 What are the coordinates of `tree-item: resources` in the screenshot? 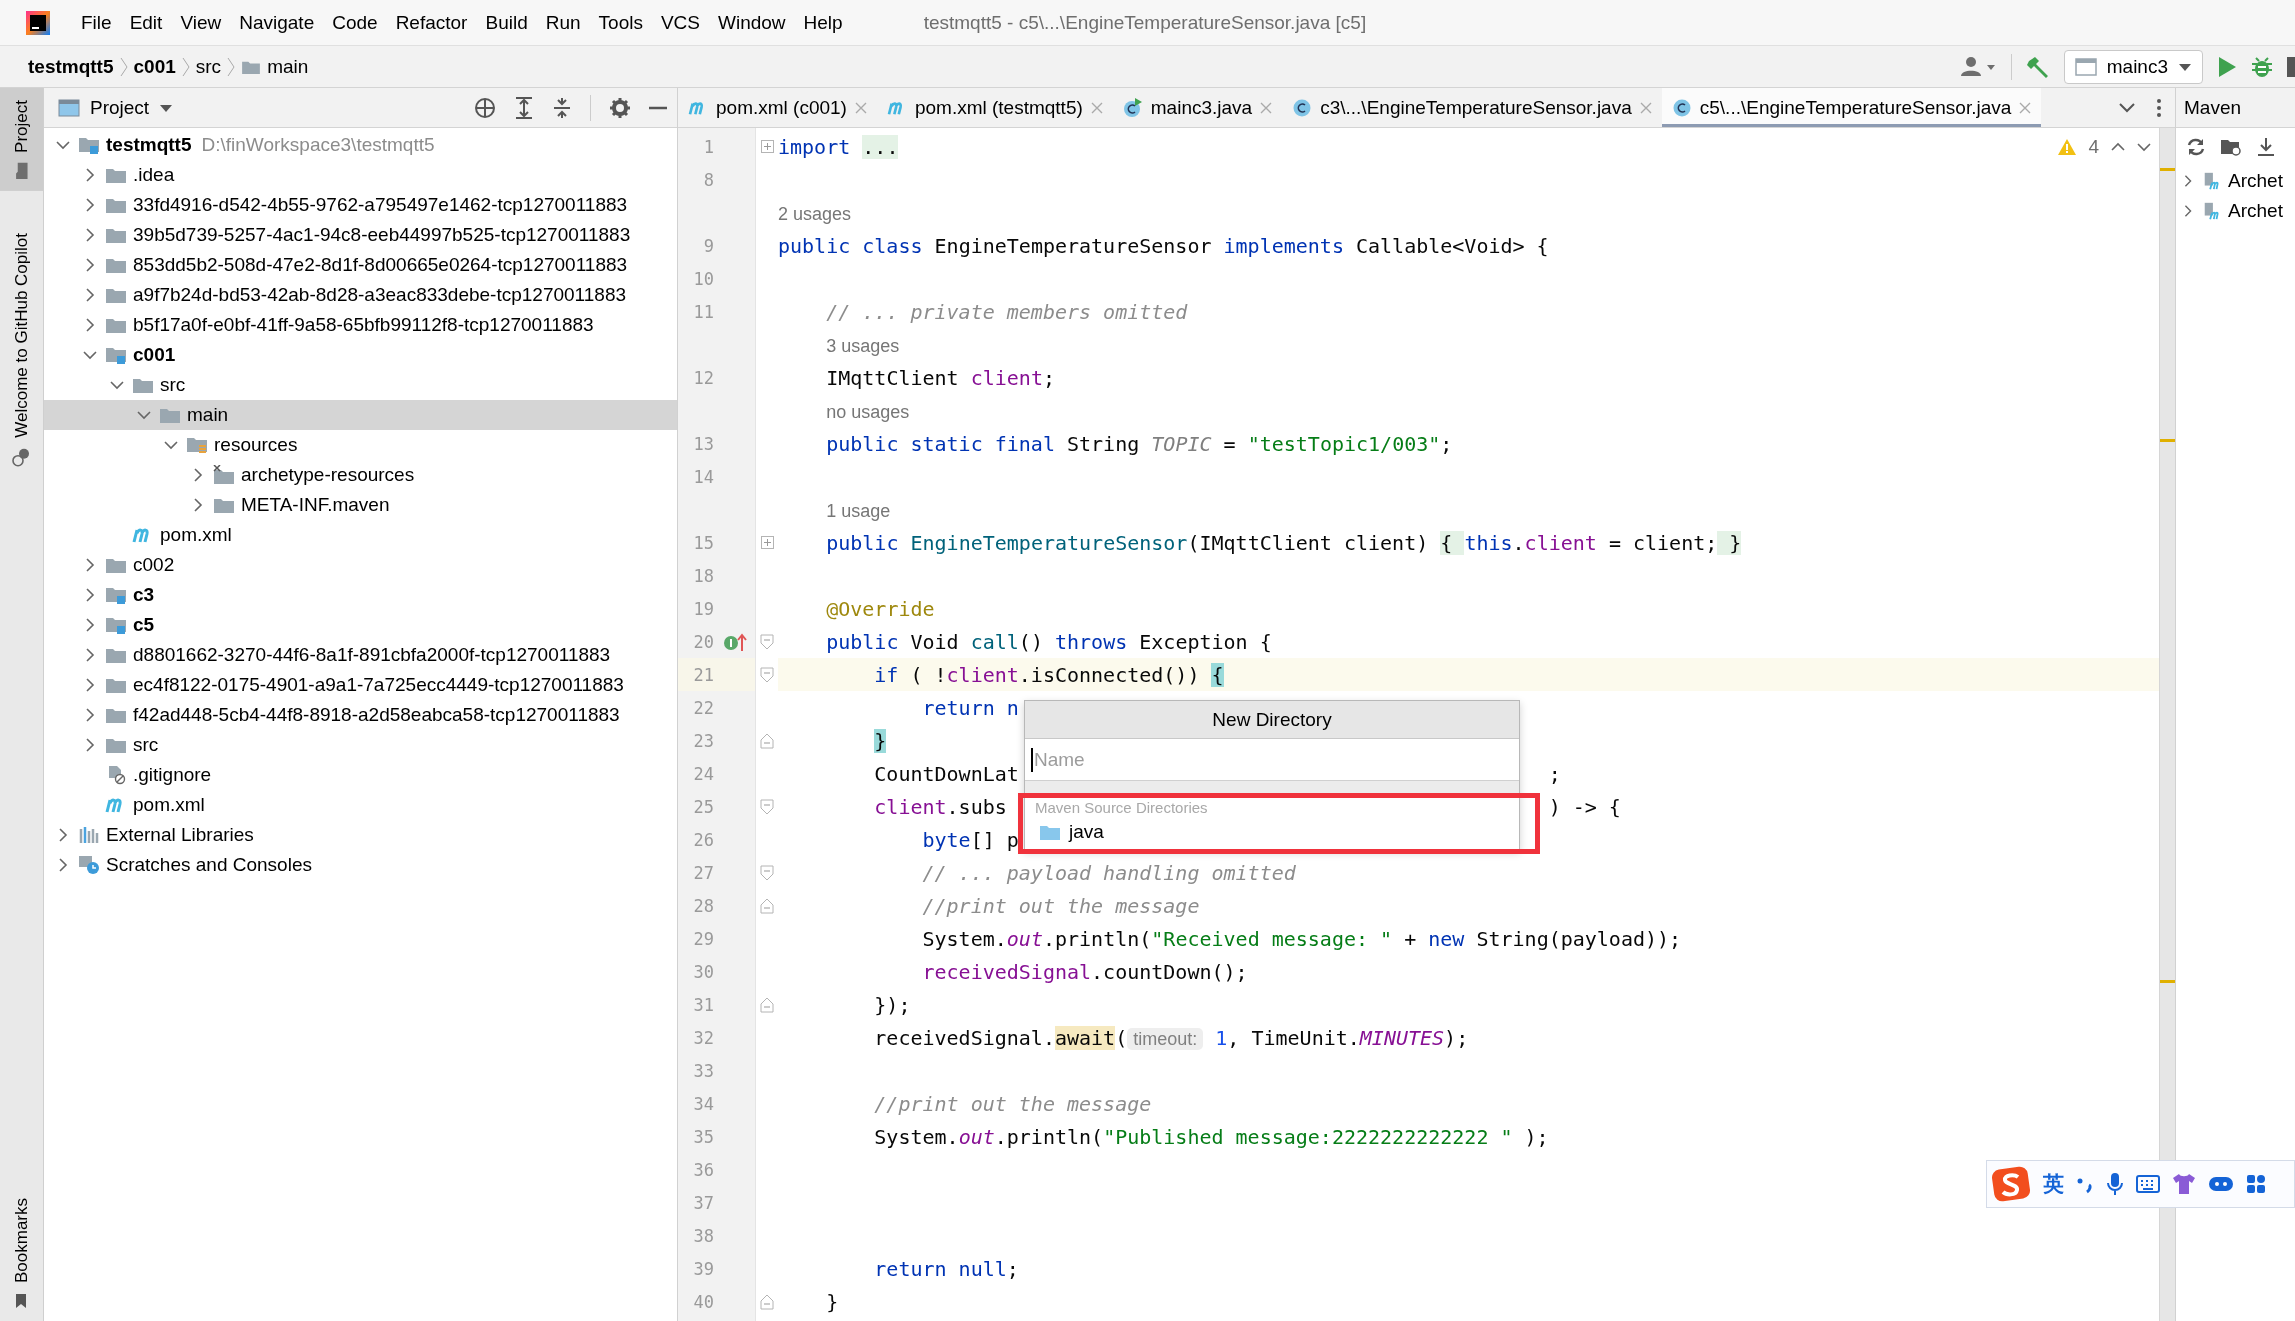 It's located at (360, 445).